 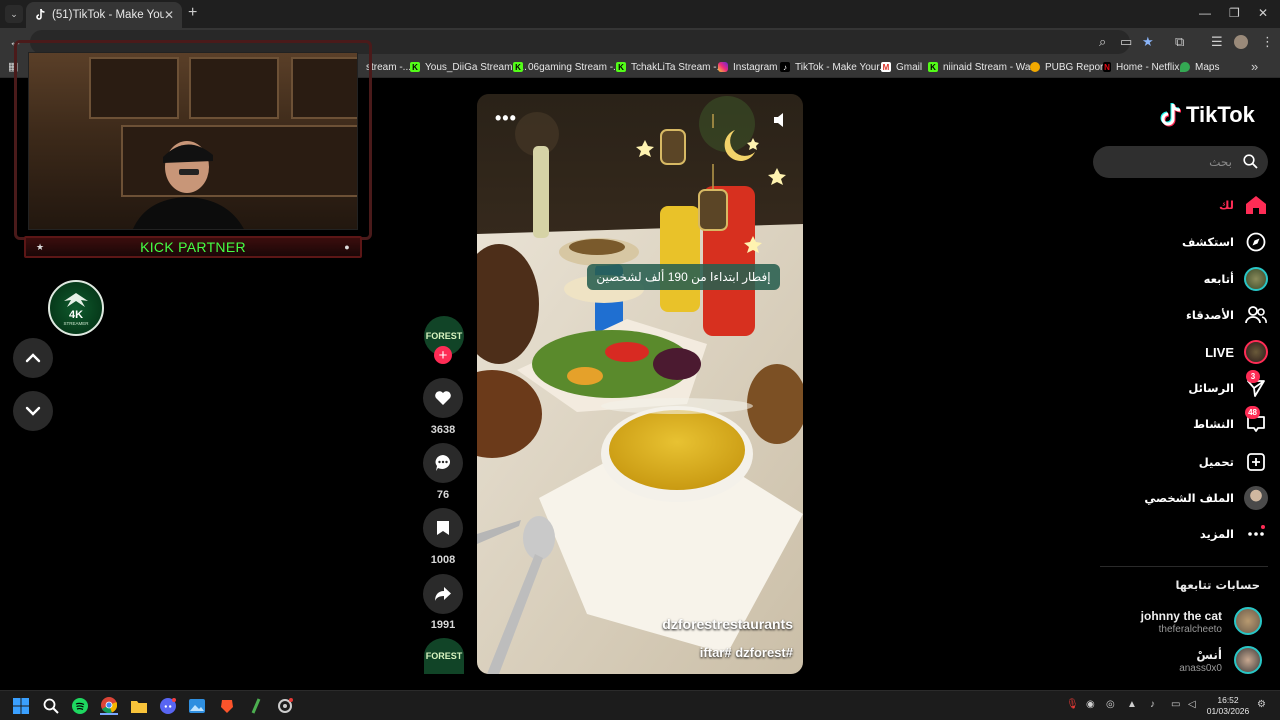 What do you see at coordinates (227, 706) in the screenshot?
I see `brave-icon` at bounding box center [227, 706].